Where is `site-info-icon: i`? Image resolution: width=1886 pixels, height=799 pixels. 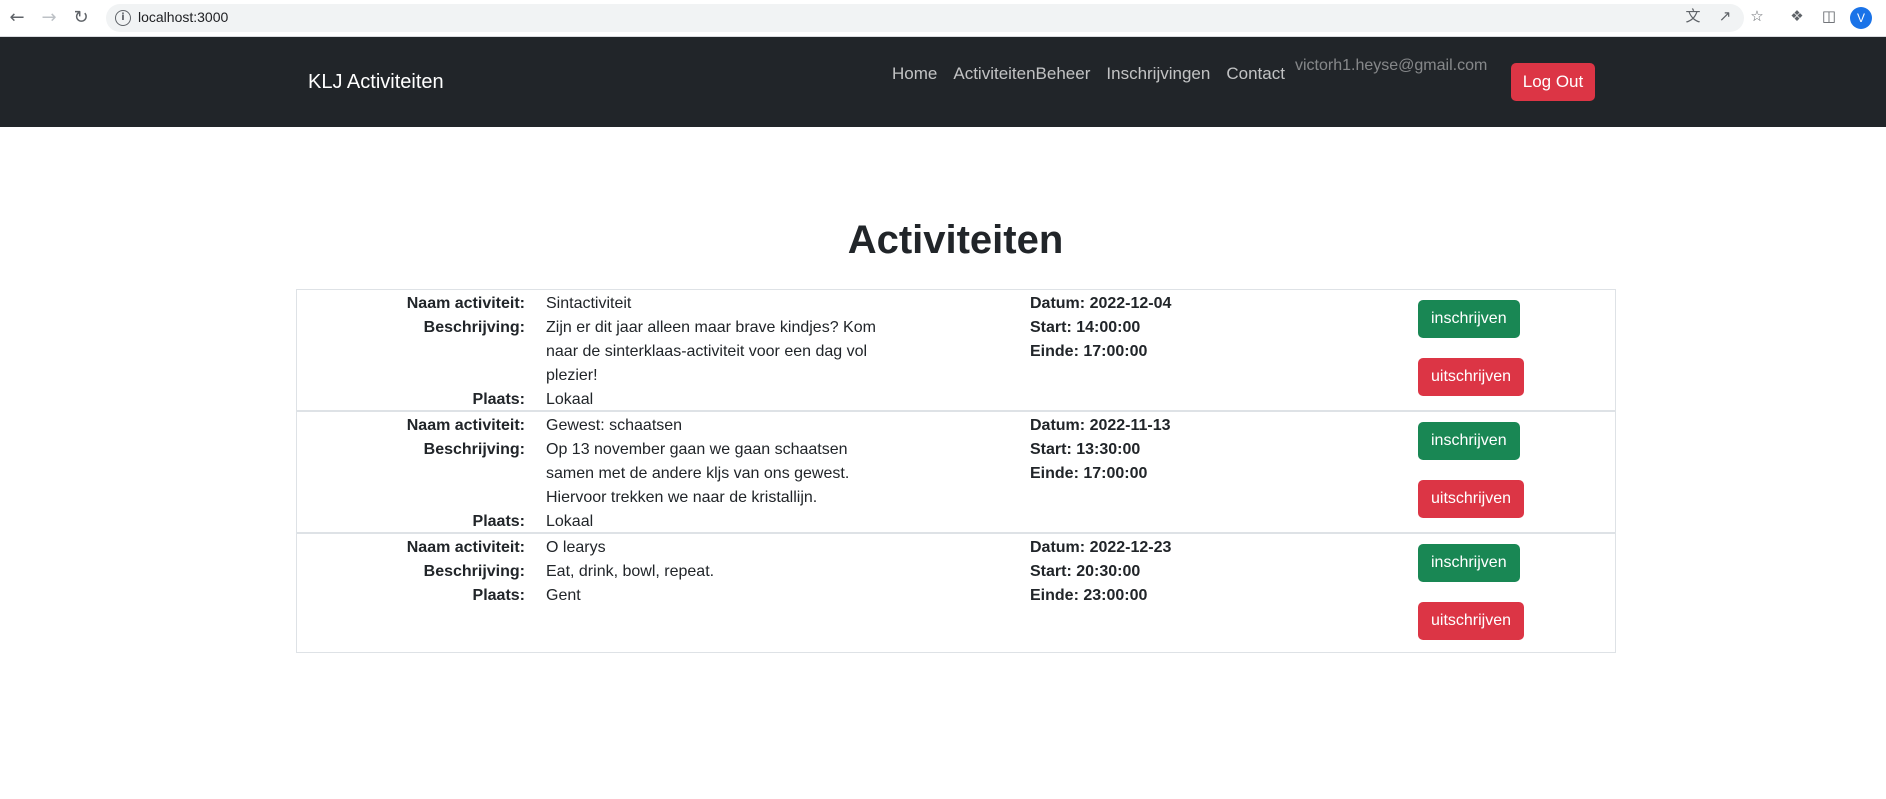
site-info-icon: i is located at coordinates (123, 18).